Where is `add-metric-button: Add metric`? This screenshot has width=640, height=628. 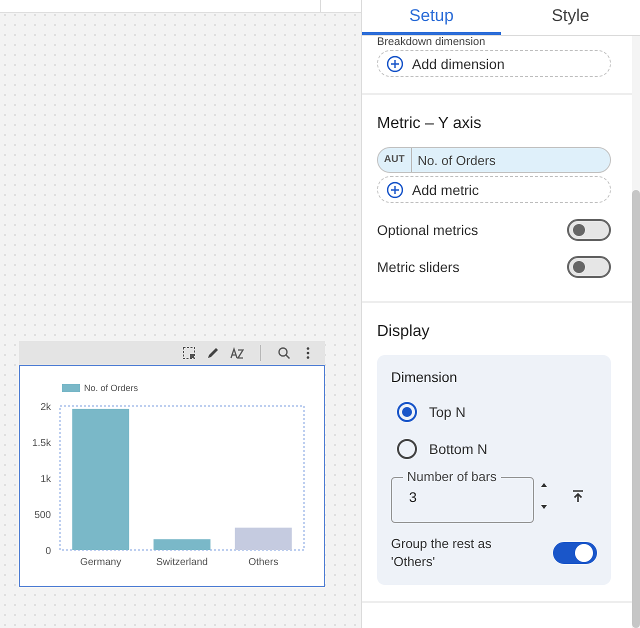 add-metric-button: Add metric is located at coordinates (494, 189).